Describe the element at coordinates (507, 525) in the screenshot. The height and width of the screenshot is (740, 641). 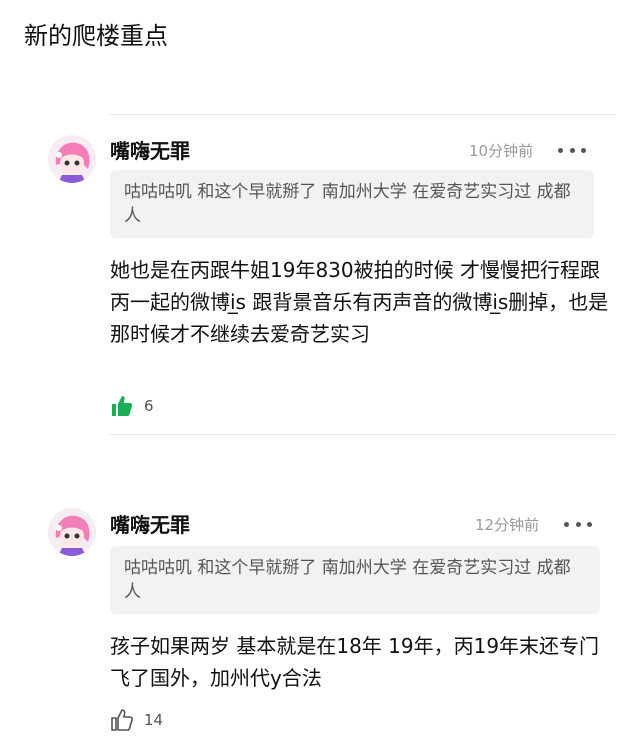
I see `timestamp: 12分钟前` at that location.